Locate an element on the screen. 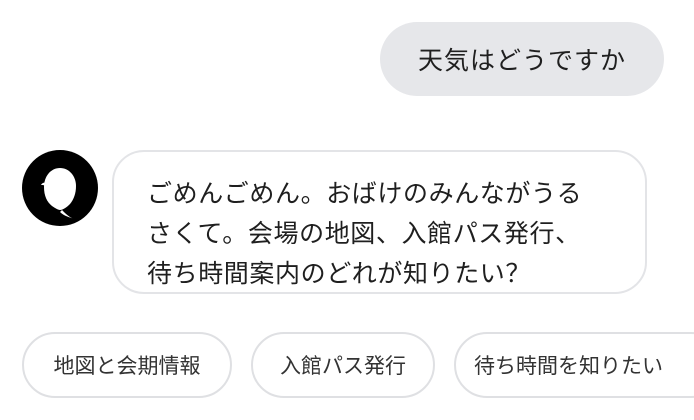  quick-reply-wait-time: 待ち時間を知りたい is located at coordinates (574, 365).